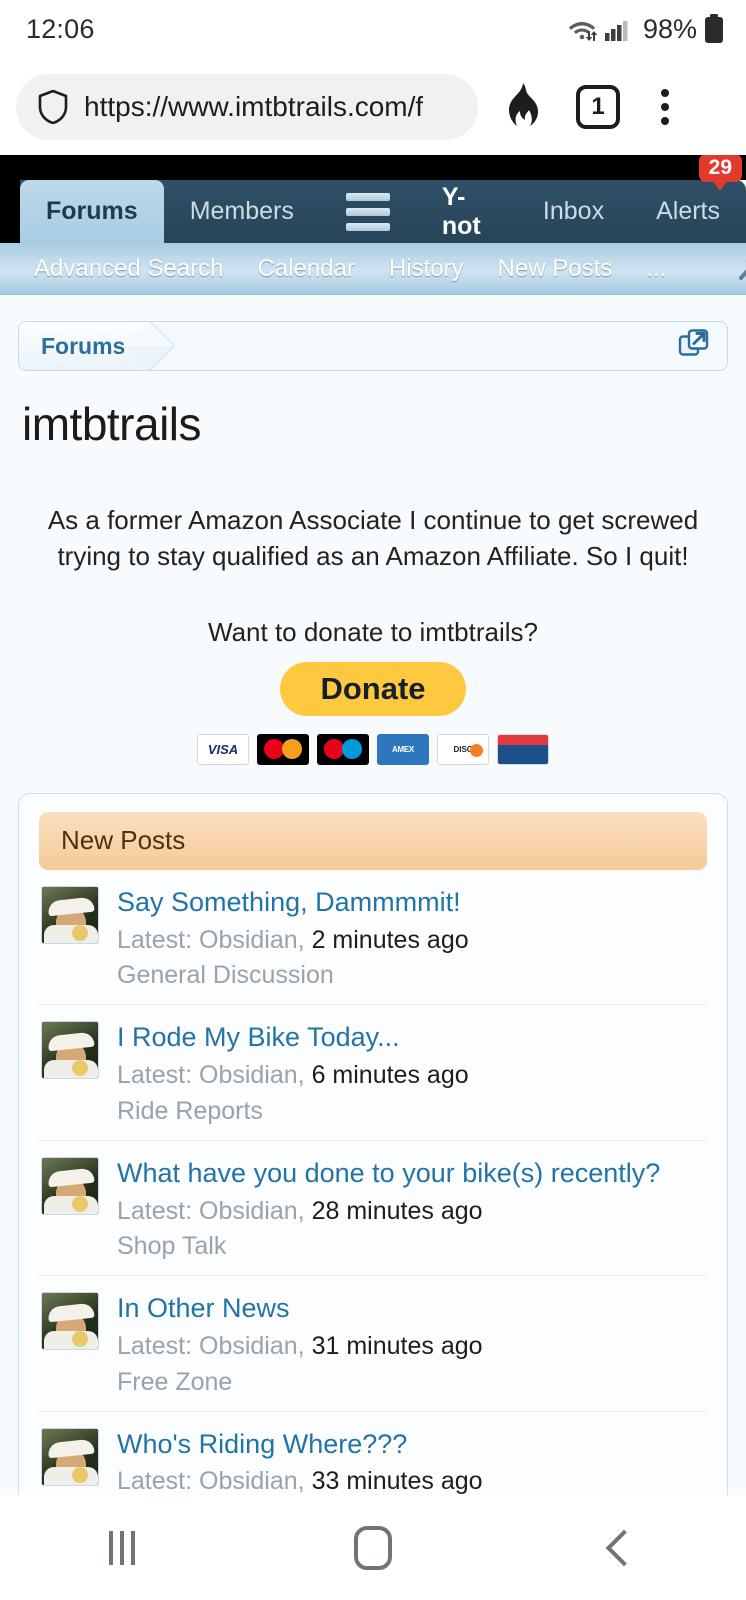  I want to click on nav-alerts: 29 Alerts, so click(688, 199).